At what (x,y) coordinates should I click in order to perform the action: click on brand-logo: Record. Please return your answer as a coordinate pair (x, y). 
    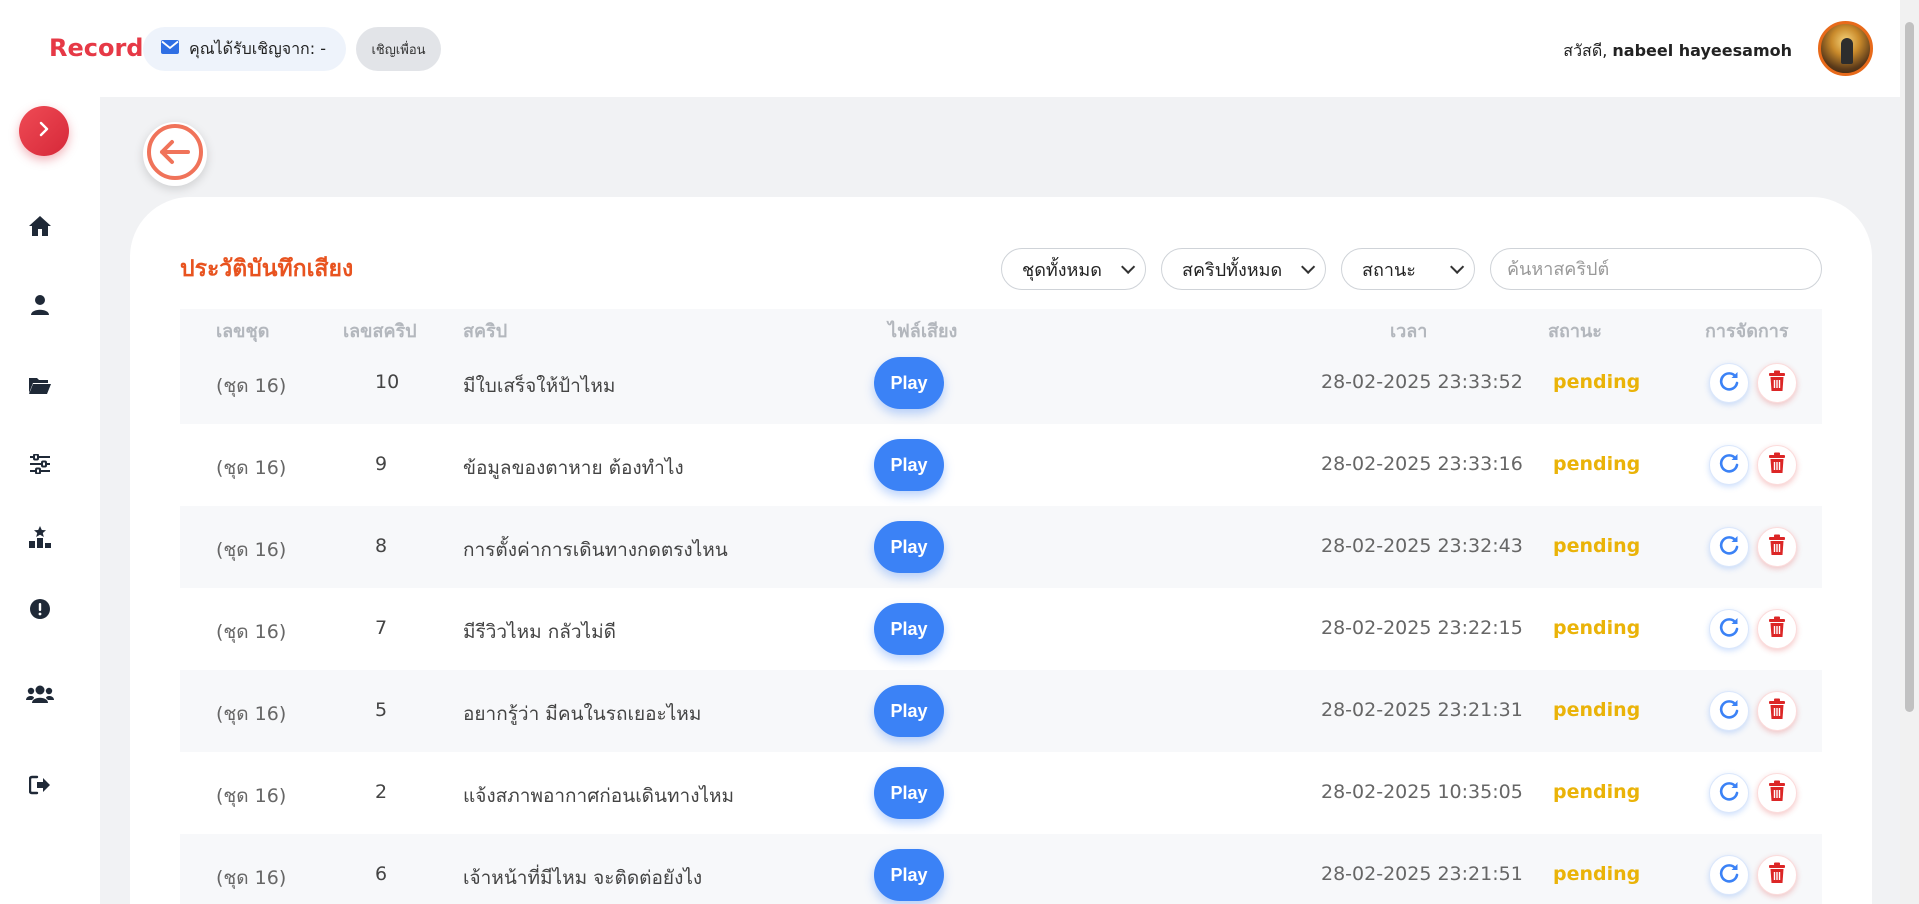
    Looking at the image, I should click on (96, 48).